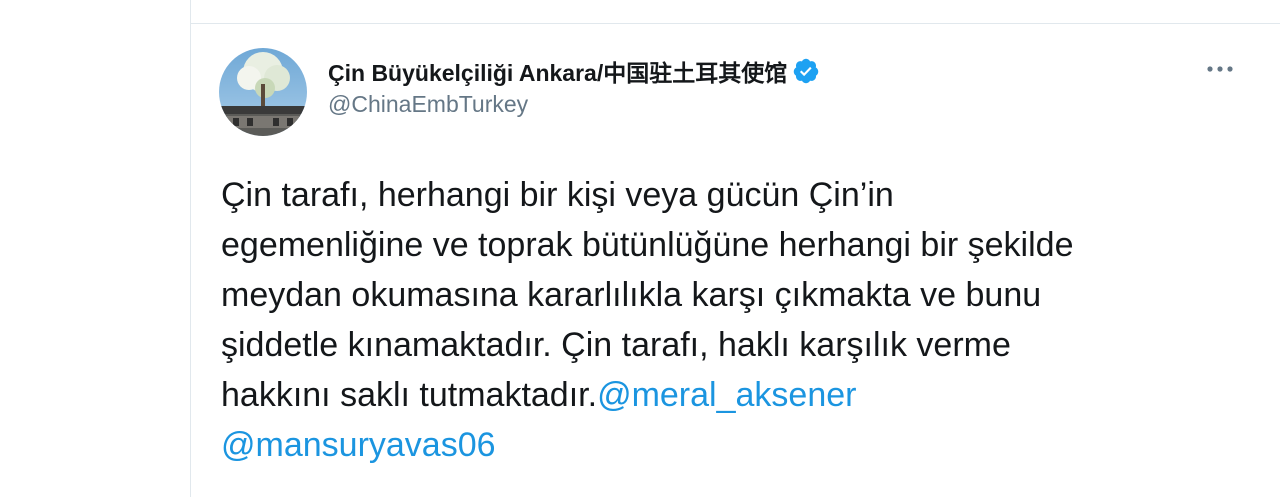 This screenshot has width=1280, height=497. Describe the element at coordinates (806, 71) in the screenshot. I see `verified-badge-icon` at that location.